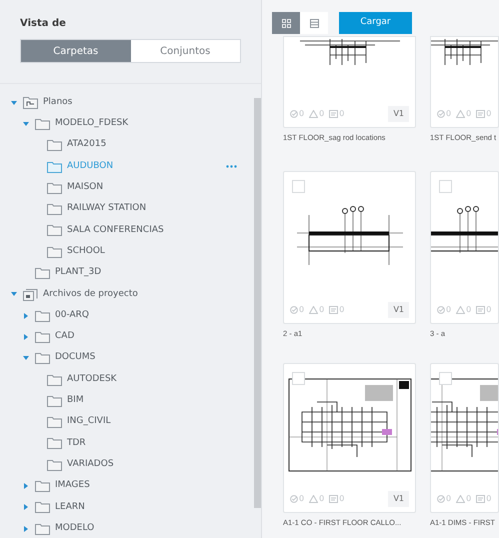 Image resolution: width=499 pixels, height=538 pixels. I want to click on list-view-button, so click(314, 23).